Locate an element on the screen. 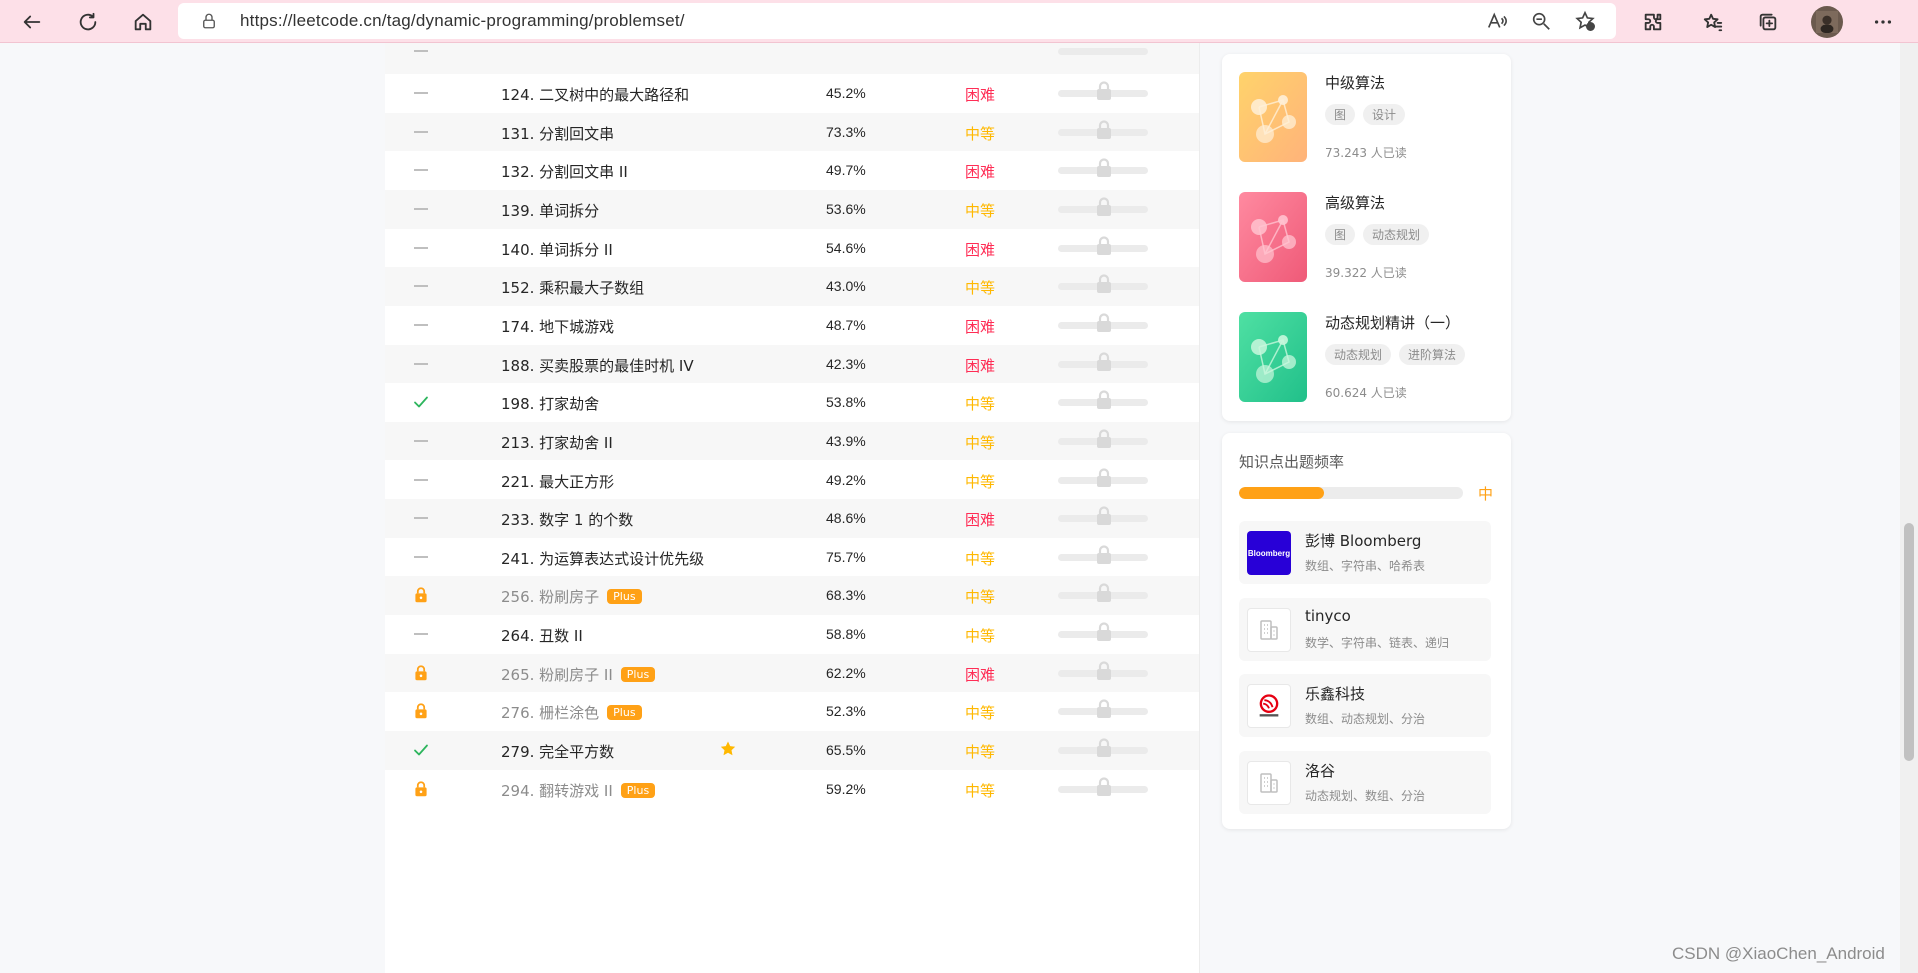 Image resolution: width=1918 pixels, height=973 pixels. page-scrollbar is located at coordinates (1909, 508).